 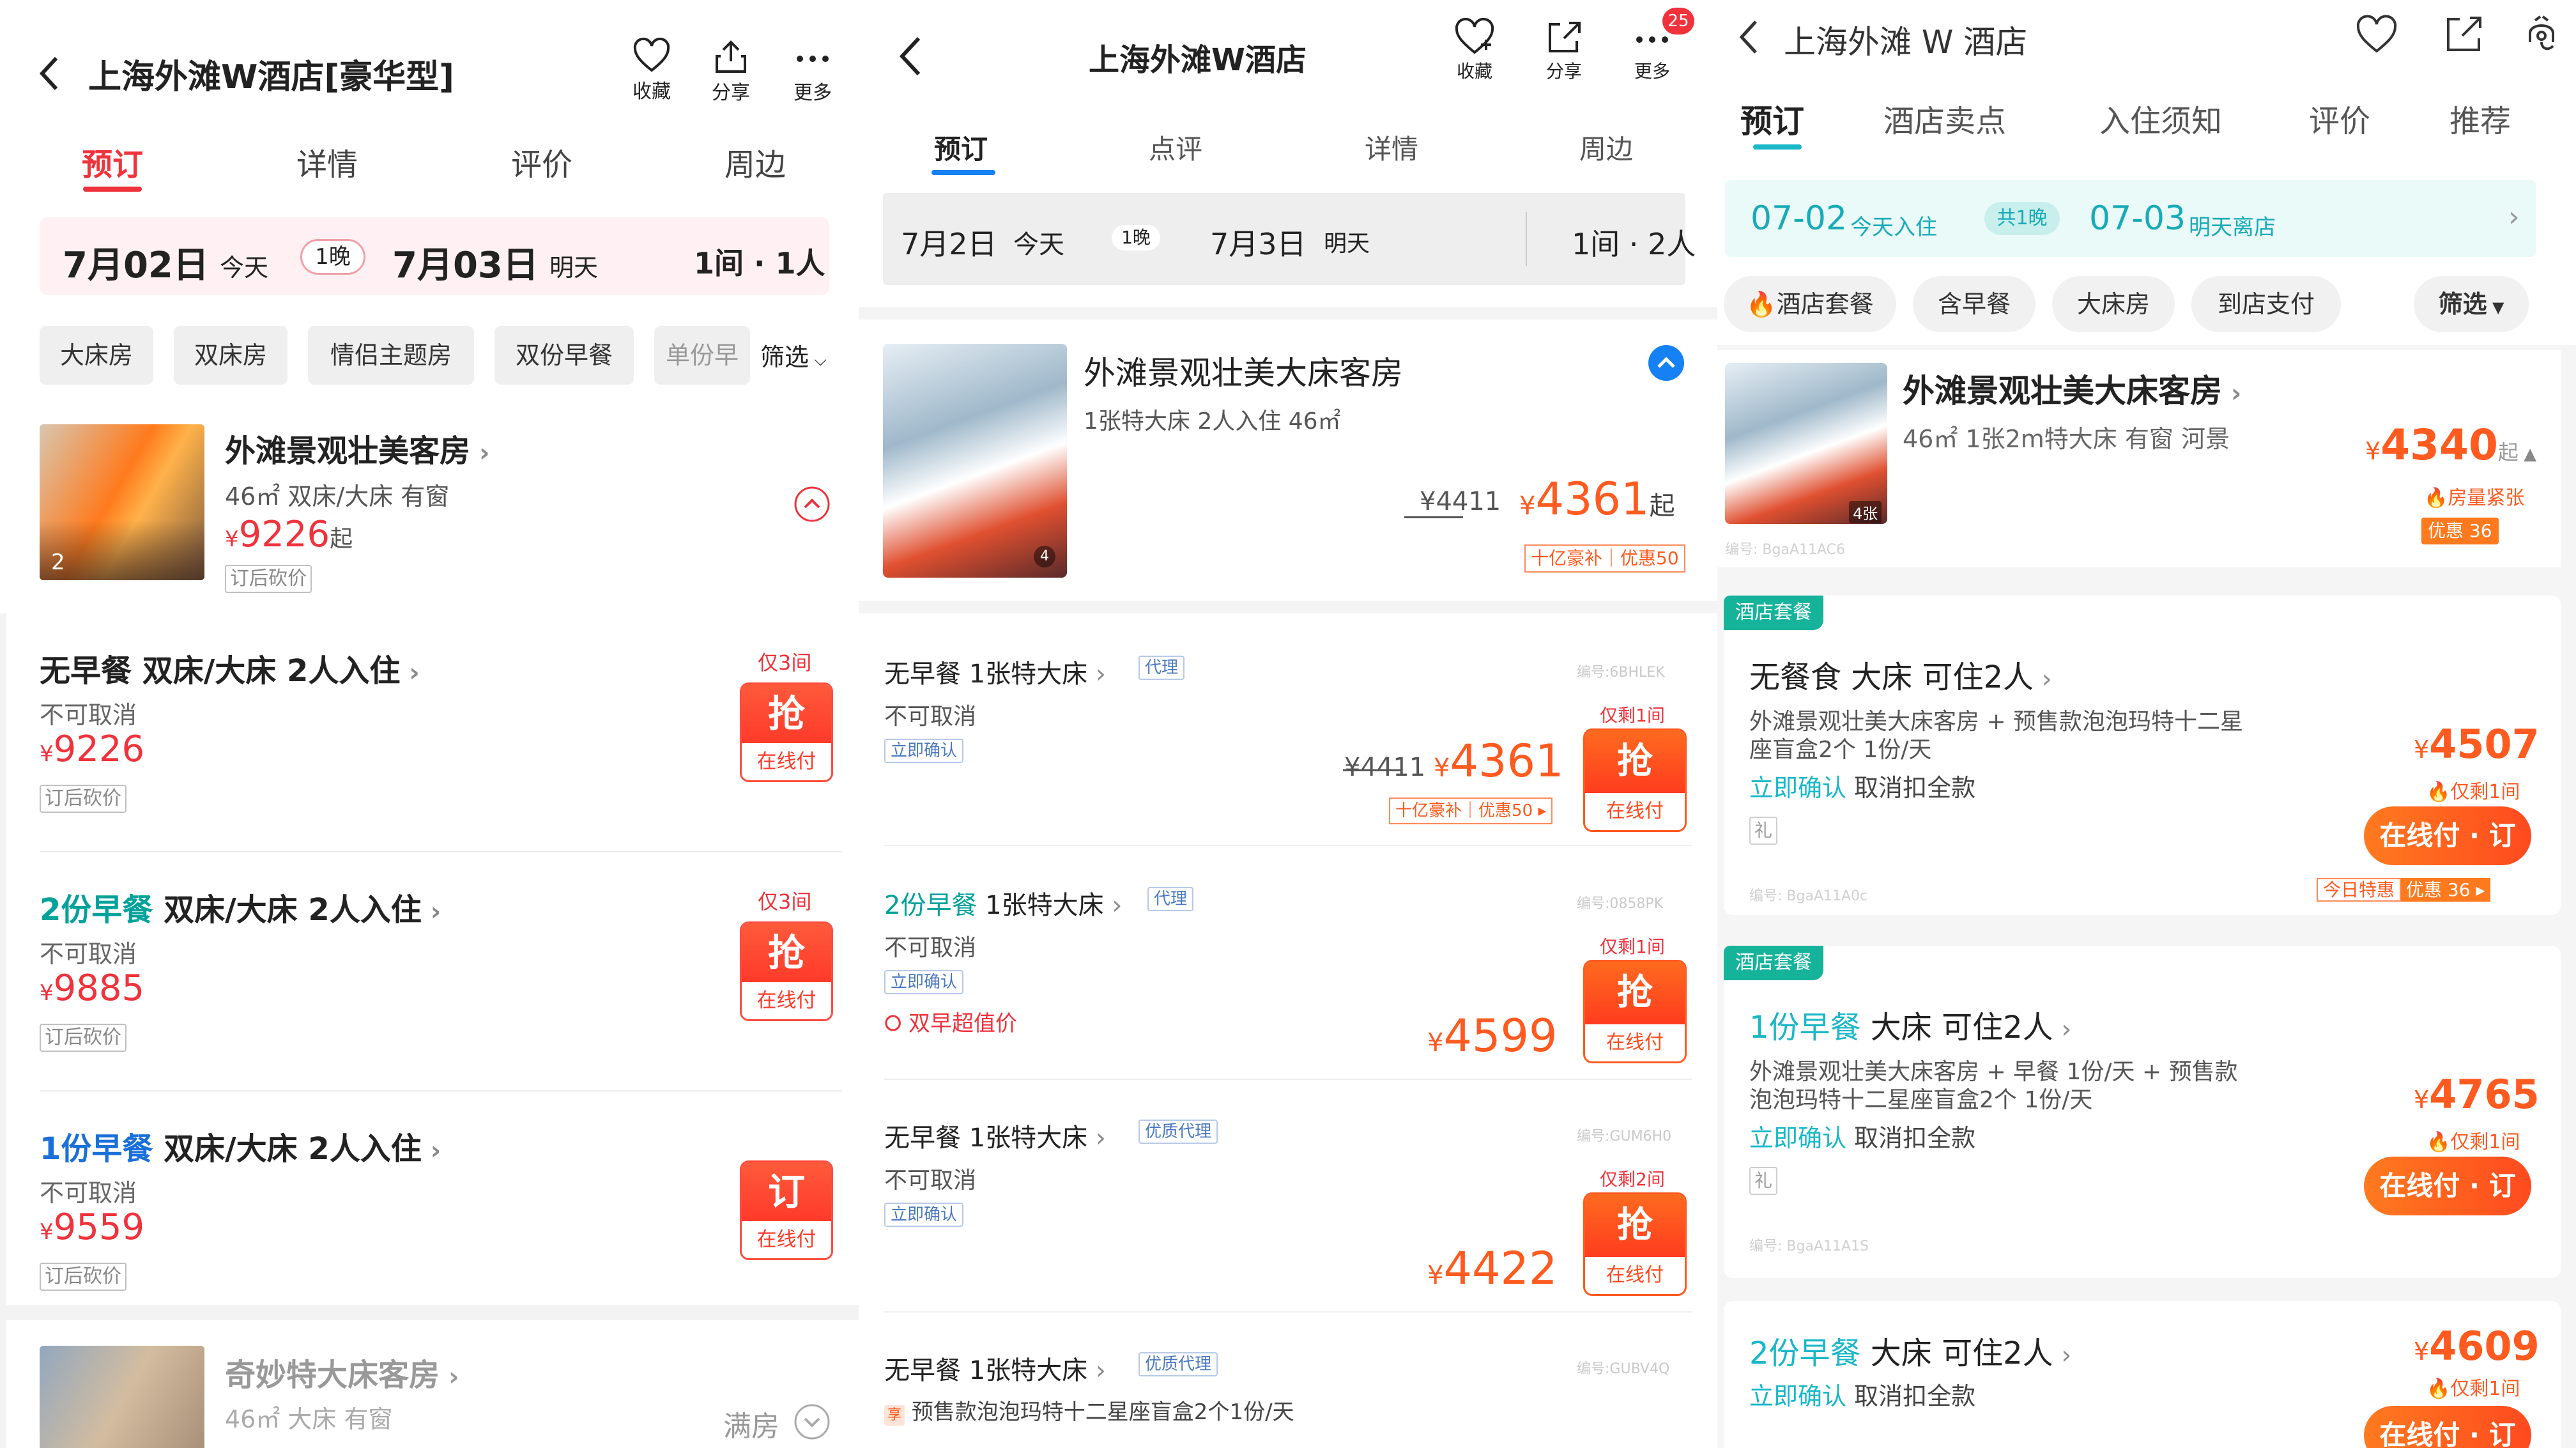 I want to click on filter-button: 筛选 ⌵, so click(x=793, y=355).